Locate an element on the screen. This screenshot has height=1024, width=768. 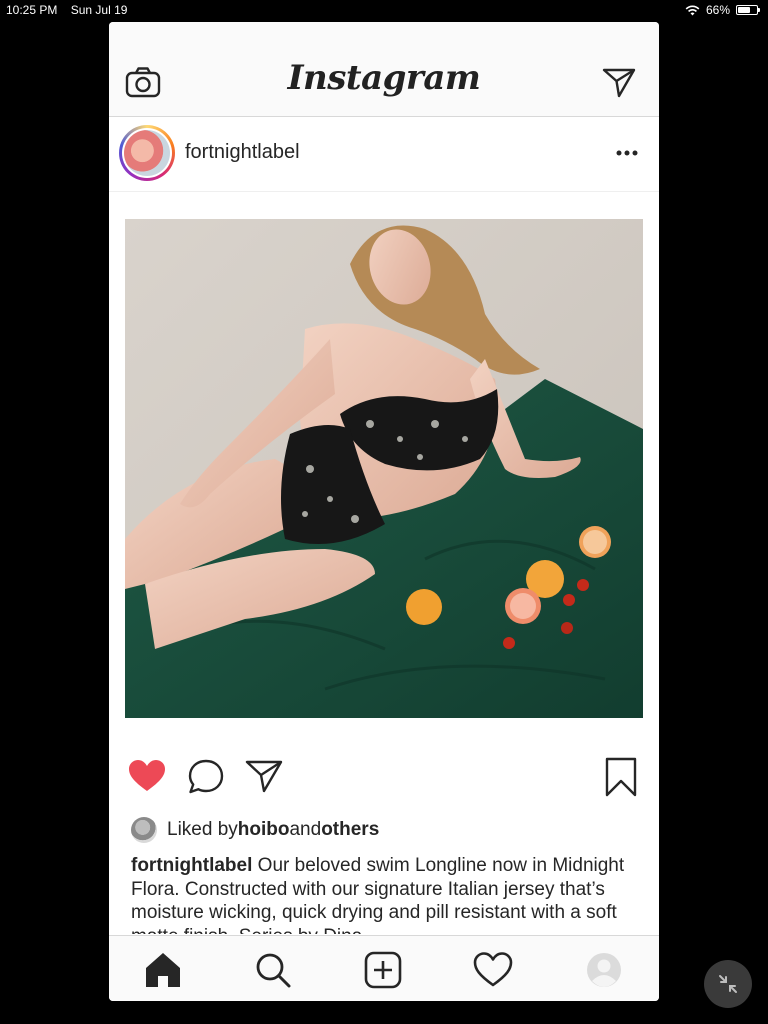
liked-by-user: hoibo is located at coordinates (264, 830).